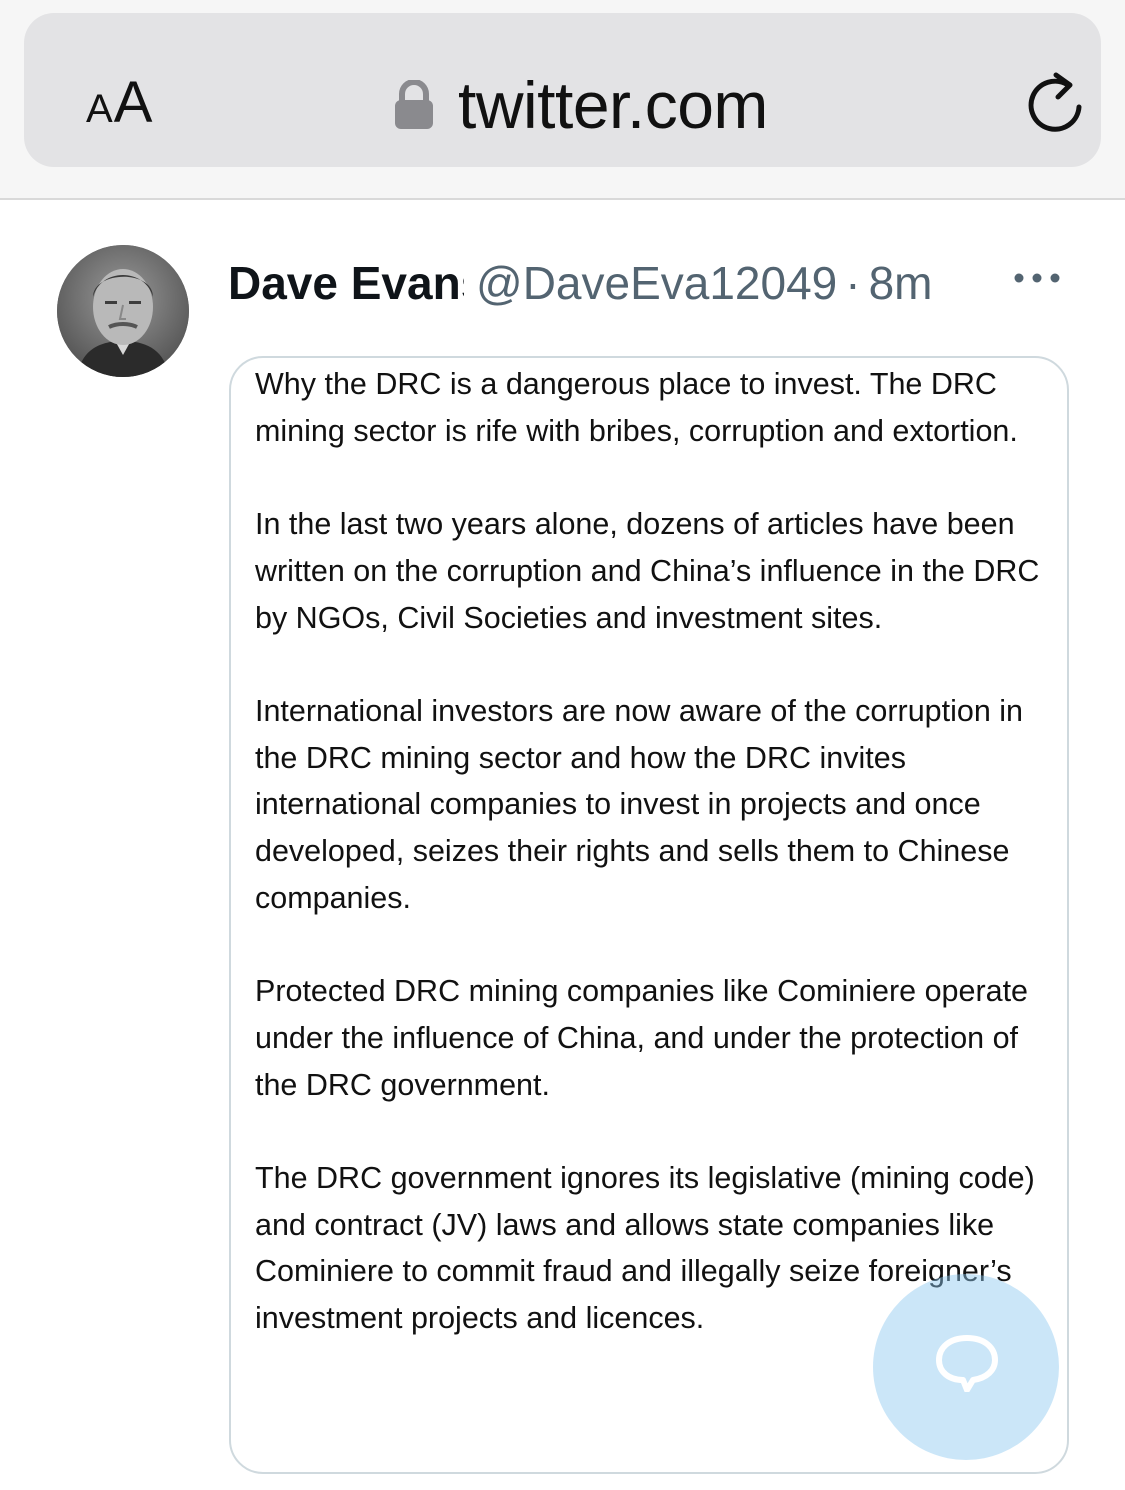  Describe the element at coordinates (414, 104) in the screenshot. I see `lock-icon` at that location.